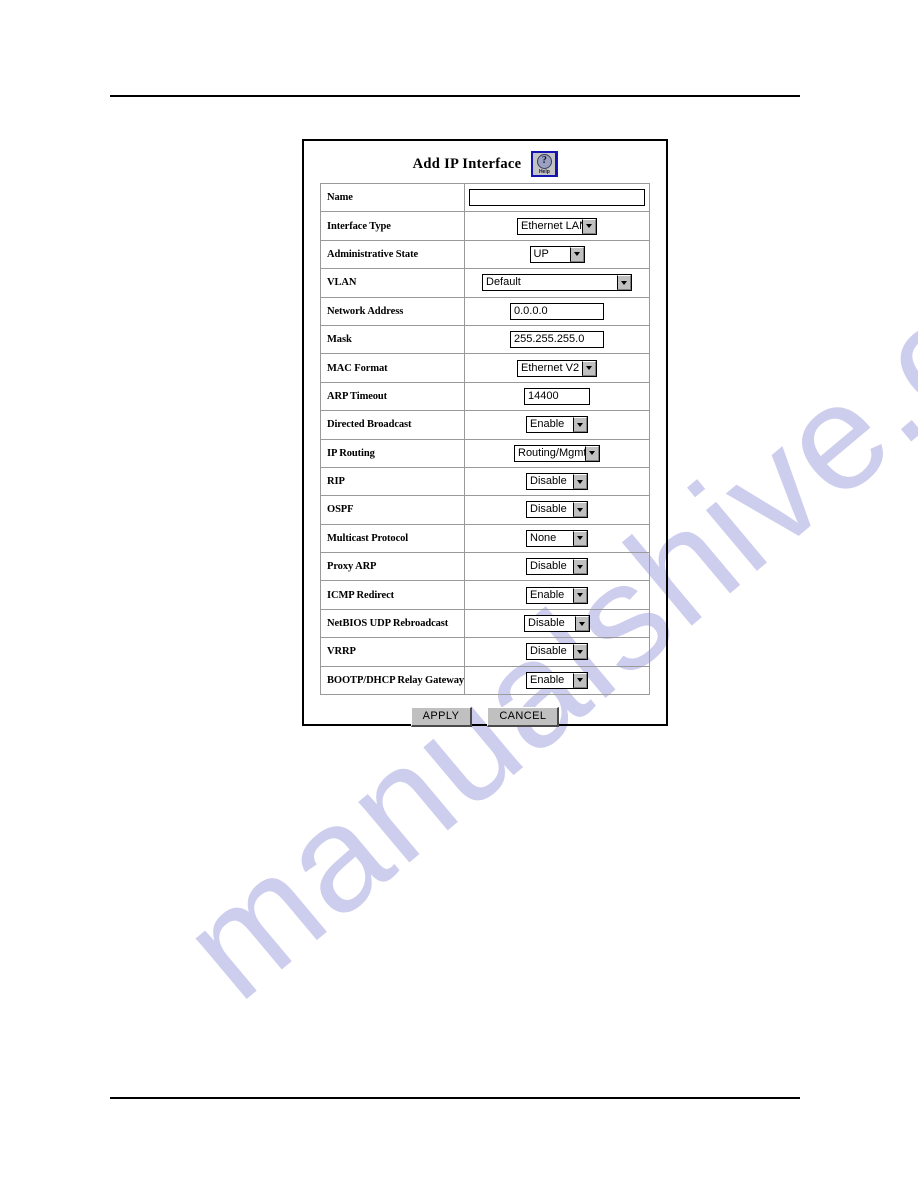  I want to click on form-row: VLAN Default, so click(485, 283).